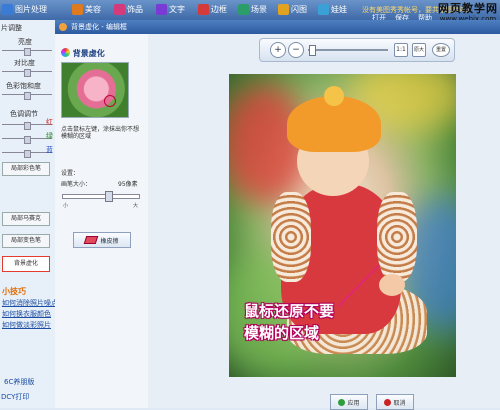  Describe the element at coordinates (289, 311) in the screenshot. I see `callout-line-1: 鼠标还原不要` at that location.